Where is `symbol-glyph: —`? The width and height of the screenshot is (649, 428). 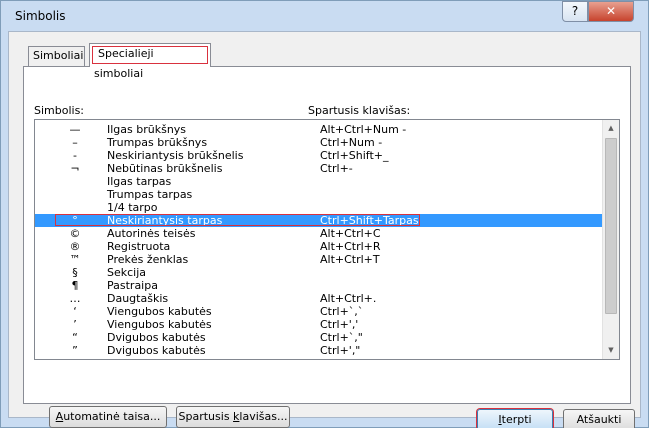
symbol-glyph: — is located at coordinates (75, 129).